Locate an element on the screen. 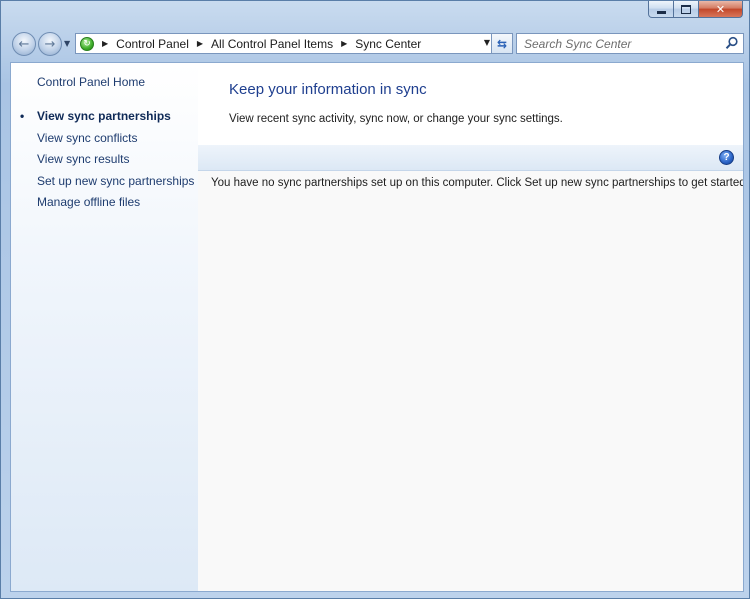 The image size is (750, 599). forward-arrow-icon: → is located at coordinates (50, 44).